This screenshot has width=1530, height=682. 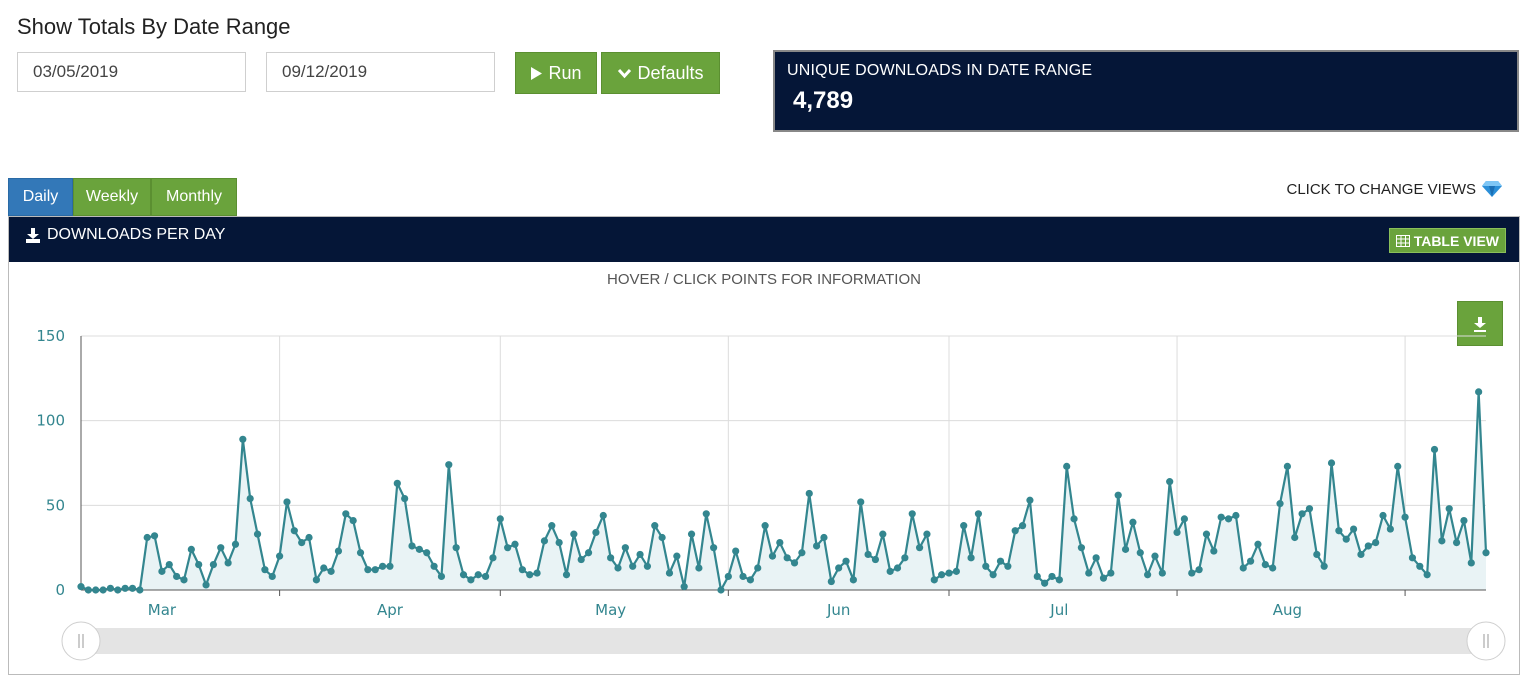 I want to click on slider-handle-right, so click(x=1486, y=641).